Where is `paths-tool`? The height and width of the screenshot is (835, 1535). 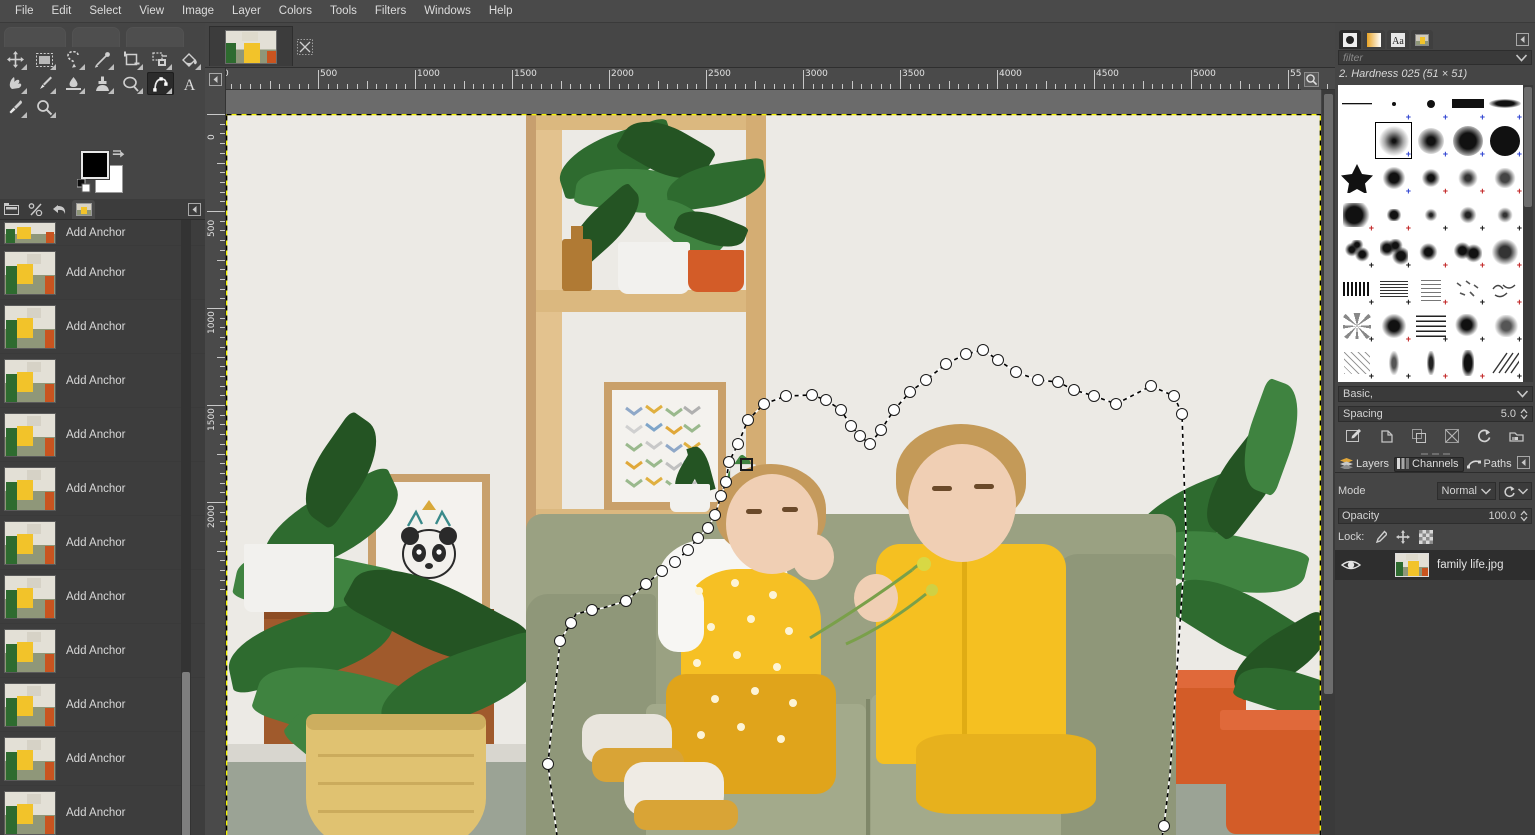
paths-tool is located at coordinates (160, 83).